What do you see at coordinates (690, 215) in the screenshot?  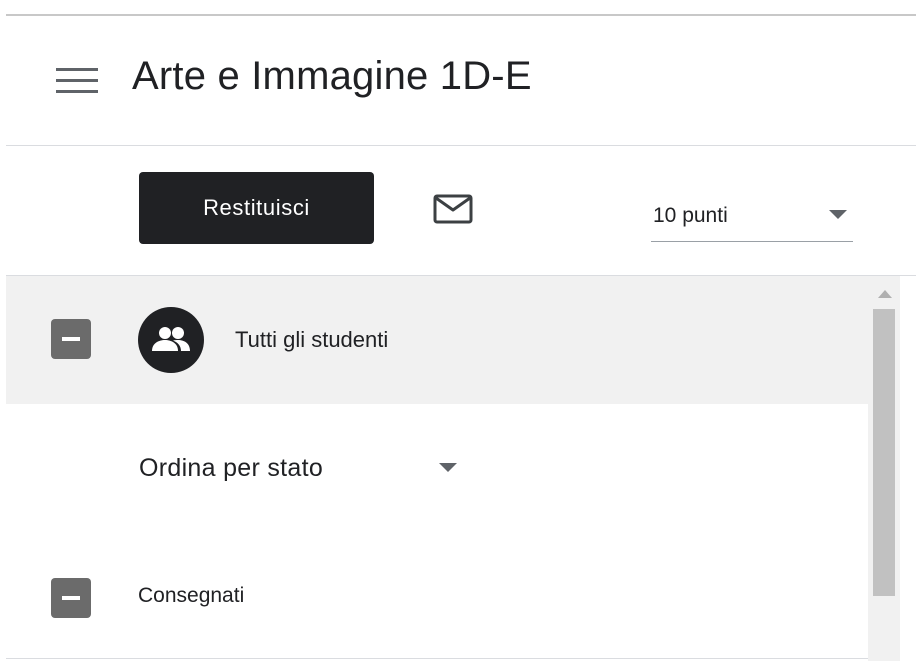 I see `points-value: 10 punti` at bounding box center [690, 215].